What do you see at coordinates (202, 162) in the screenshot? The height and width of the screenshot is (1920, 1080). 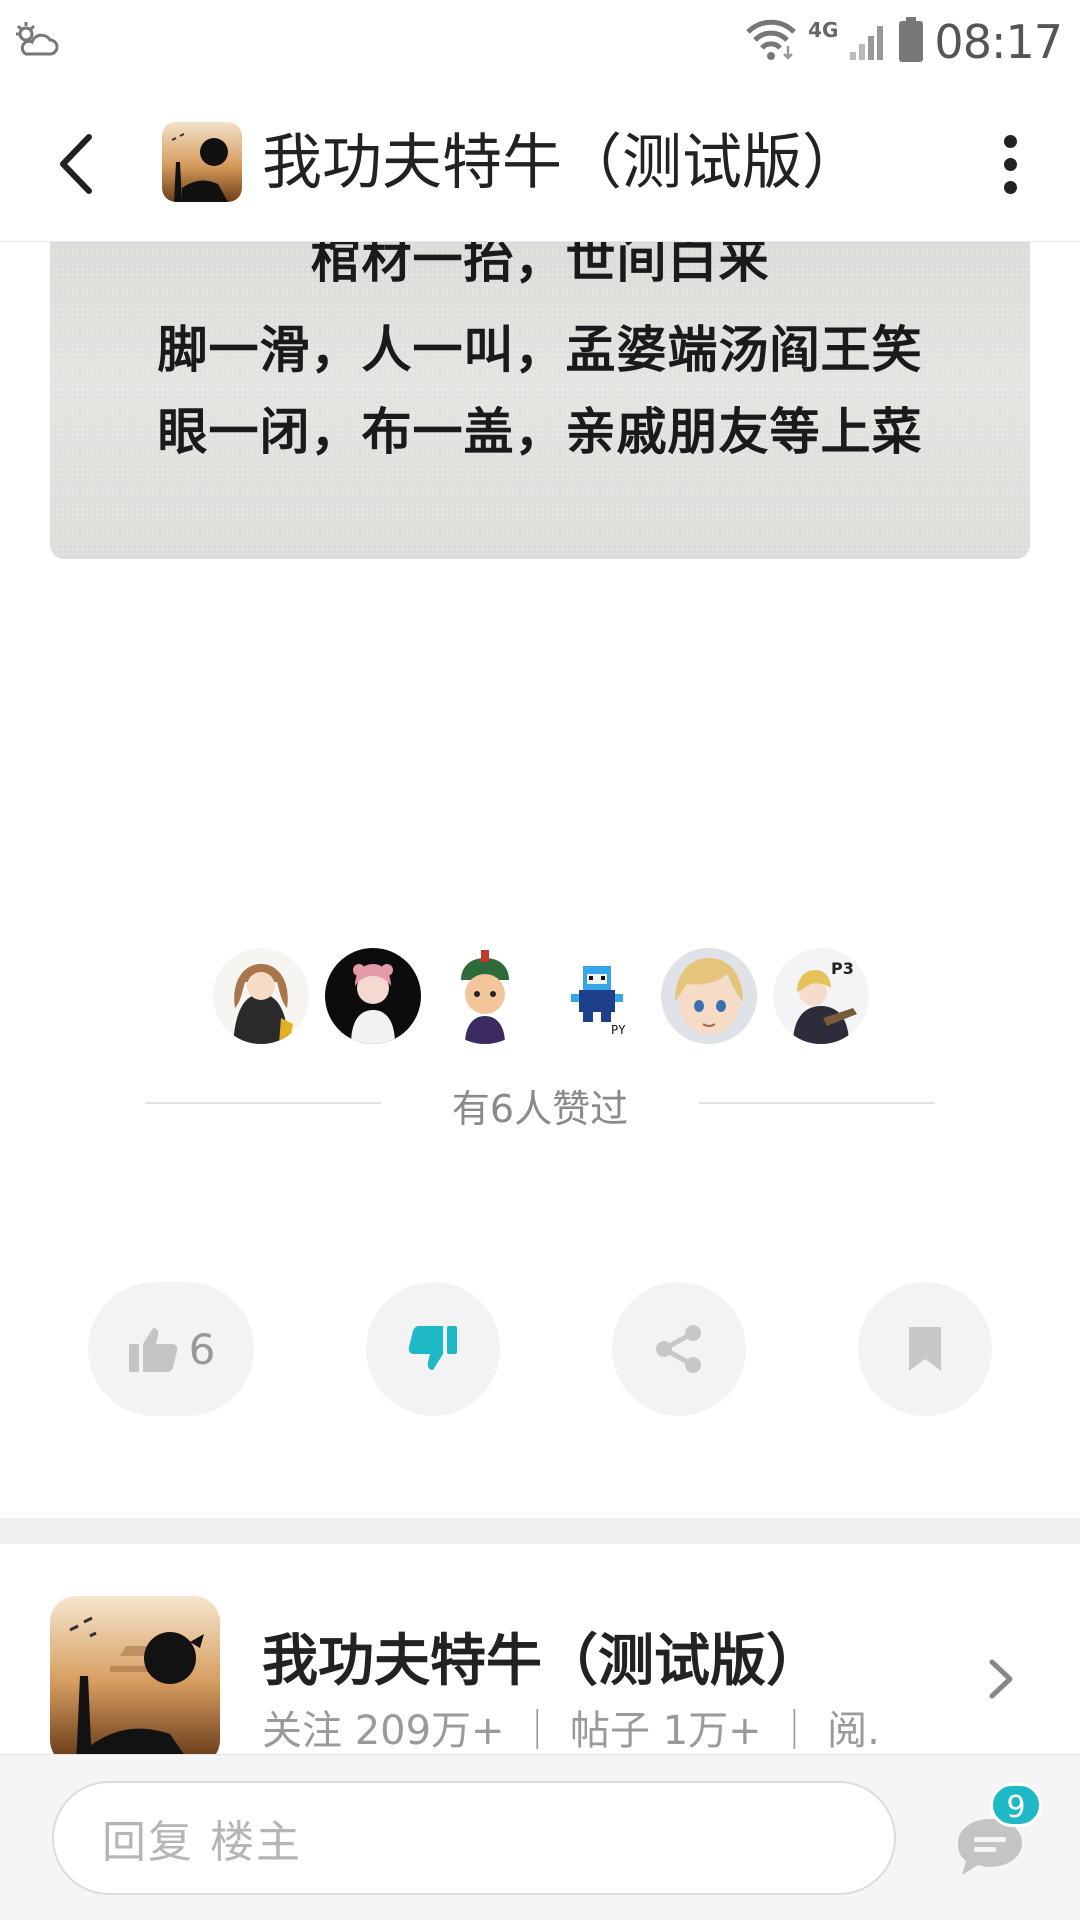 I see `forum-logo-small` at bounding box center [202, 162].